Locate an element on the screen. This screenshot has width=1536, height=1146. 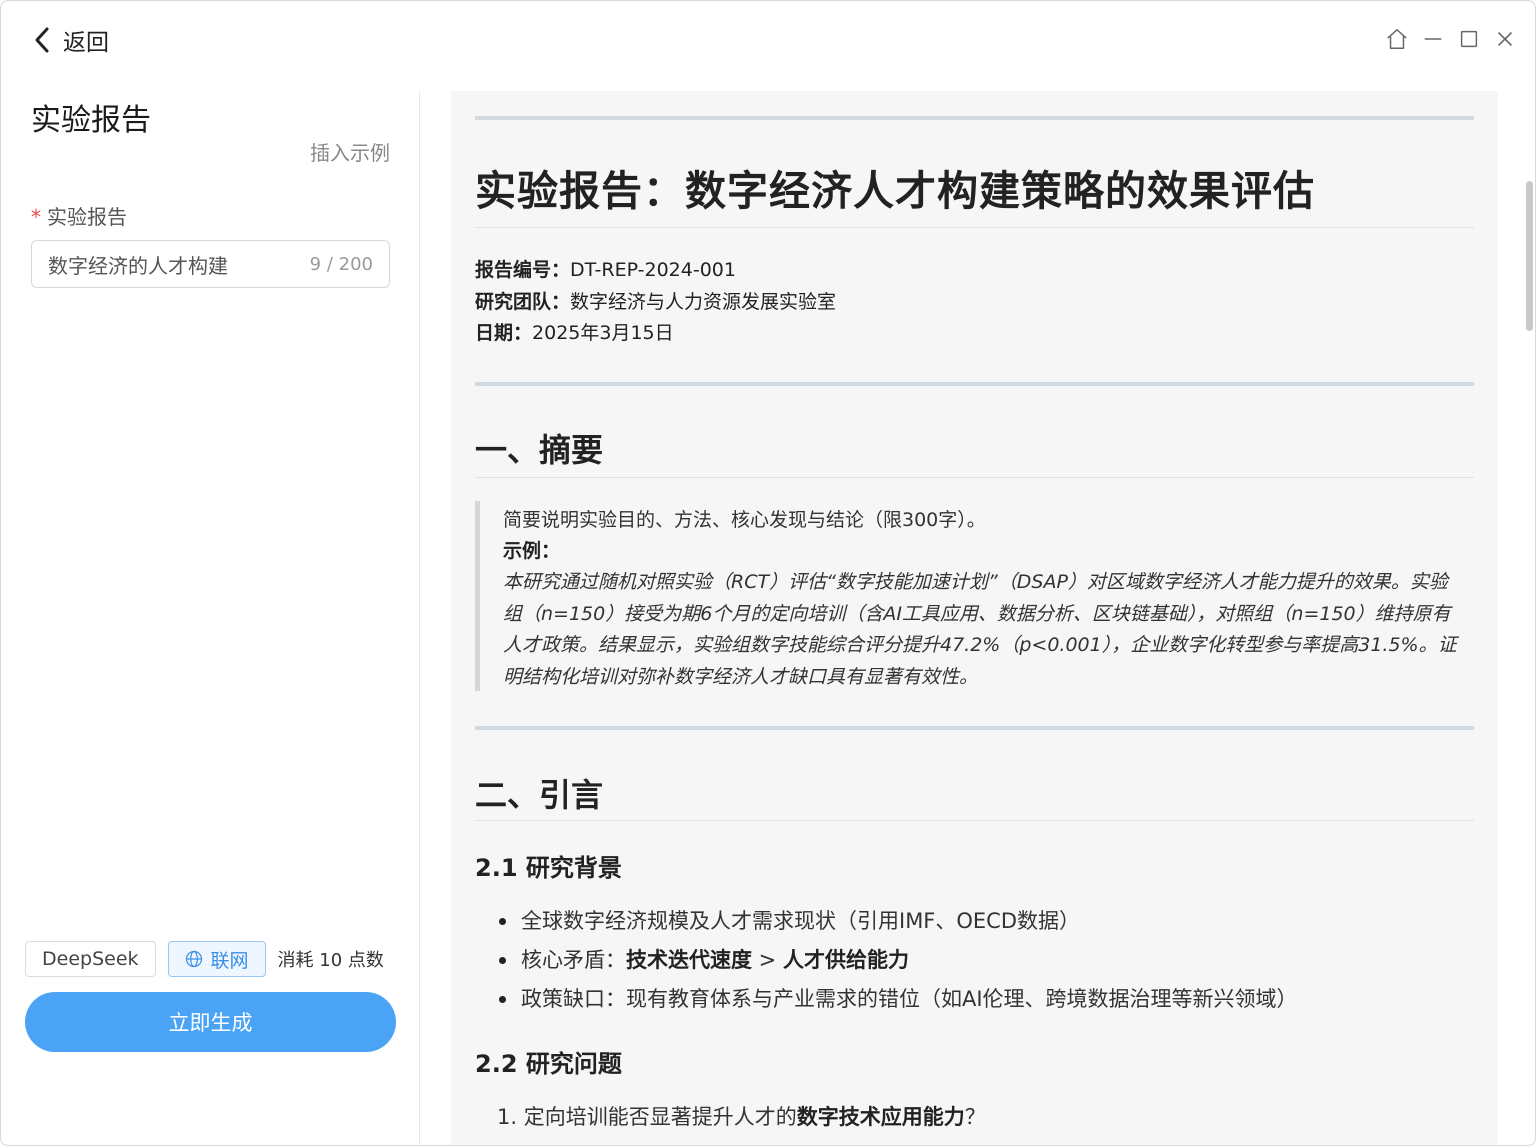
subsection-questions-title: 2.2 研究问题 is located at coordinates (548, 1064).